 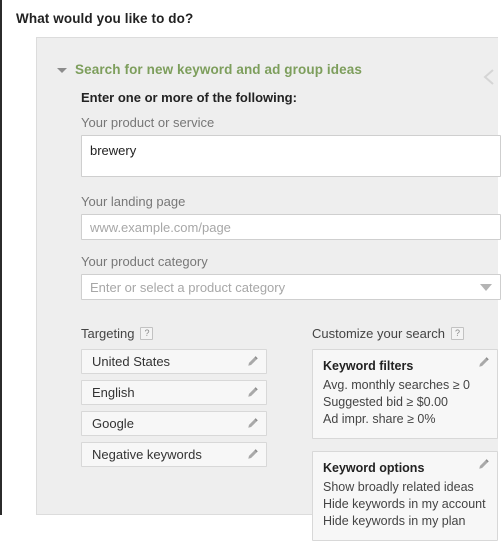 I want to click on customize-heading-row: Customize your search ?, so click(x=405, y=333).